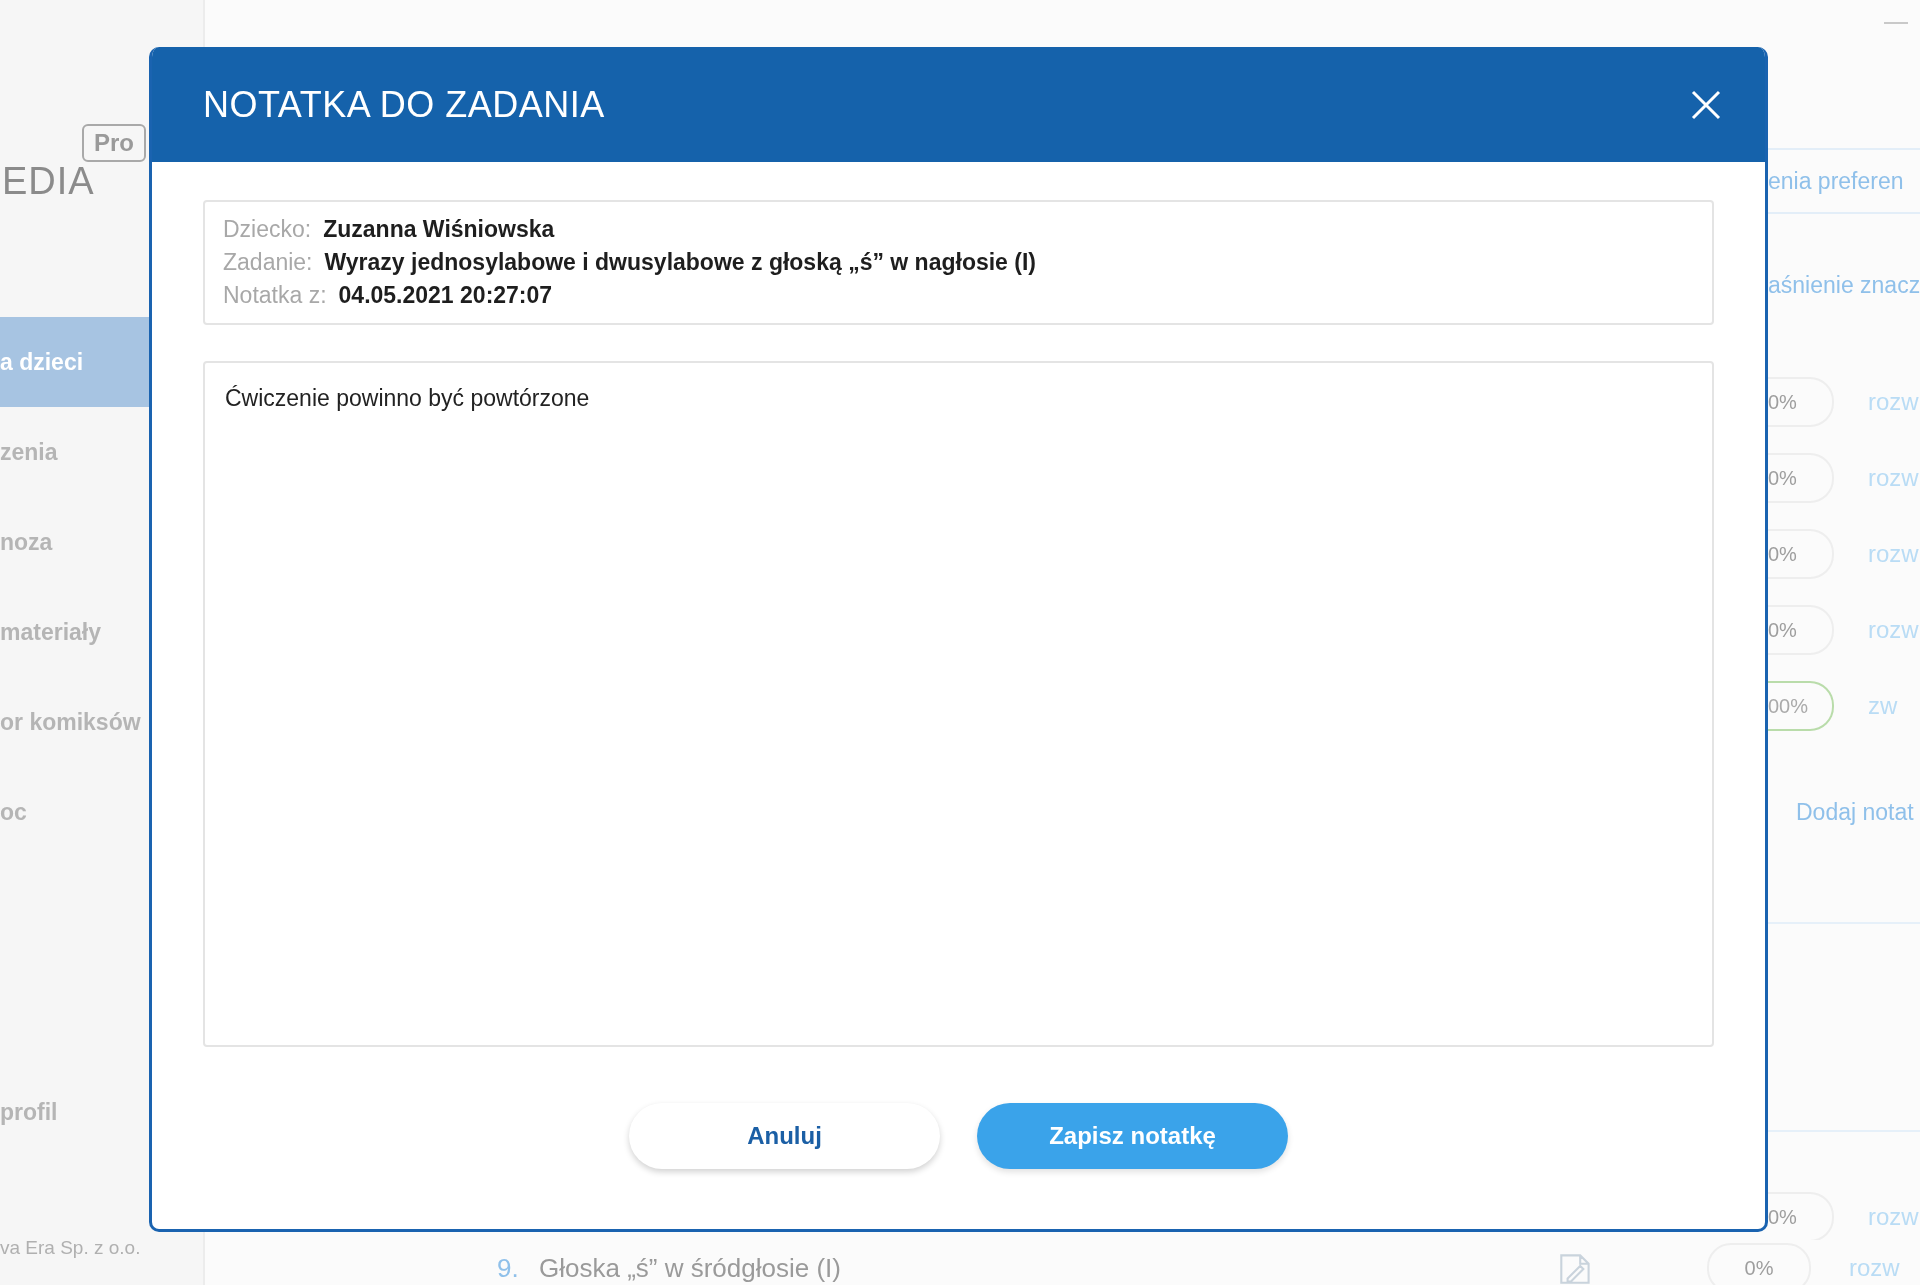 The height and width of the screenshot is (1285, 1920). I want to click on action-link: zw, so click(1883, 706).